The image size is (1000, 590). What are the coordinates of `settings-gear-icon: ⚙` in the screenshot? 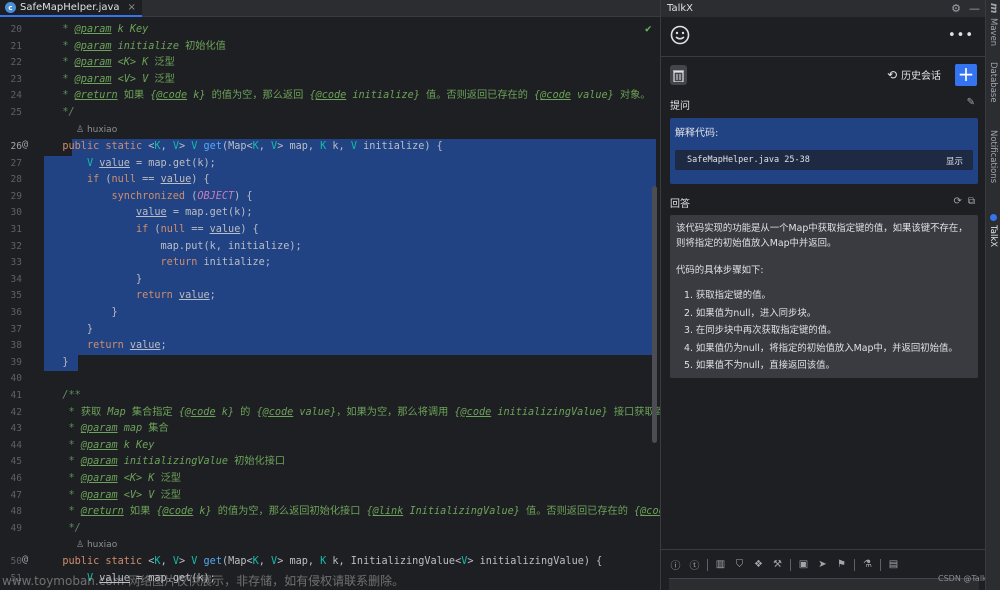 It's located at (956, 8).